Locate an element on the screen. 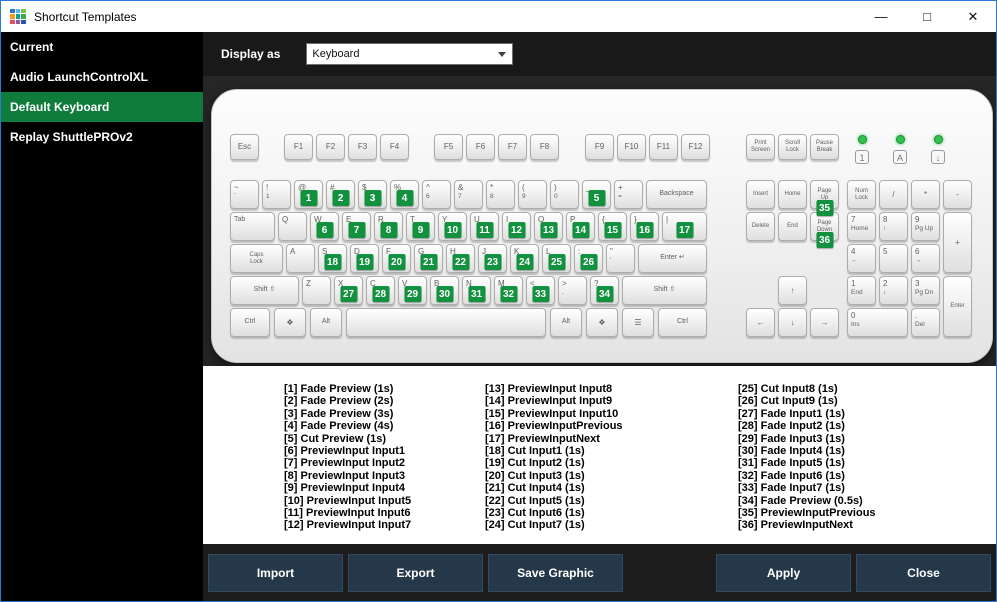  kb-key: → is located at coordinates (824, 322).